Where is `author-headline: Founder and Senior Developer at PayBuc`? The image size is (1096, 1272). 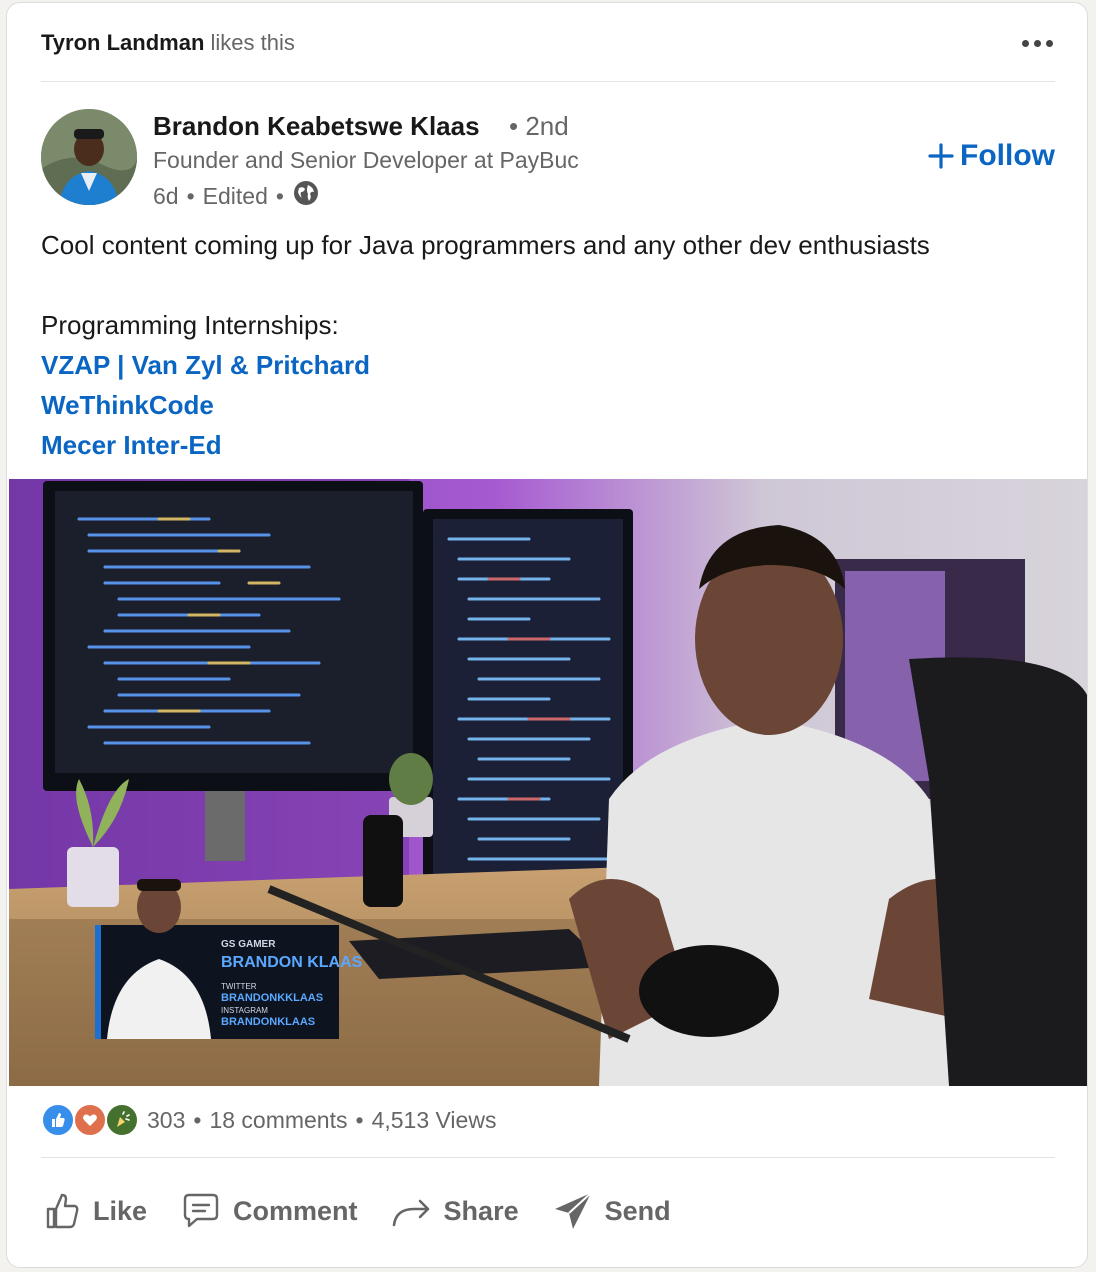
author-headline: Founder and Senior Developer at PayBuc is located at coordinates (366, 160).